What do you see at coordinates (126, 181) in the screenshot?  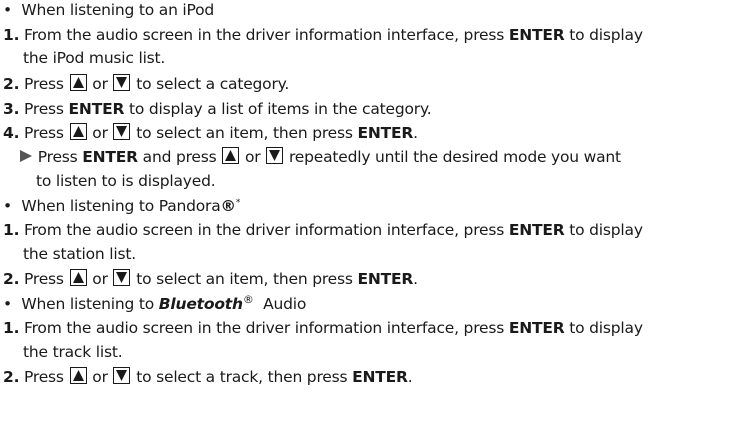 I see `sub-step-cont: to listen to is displayed.` at bounding box center [126, 181].